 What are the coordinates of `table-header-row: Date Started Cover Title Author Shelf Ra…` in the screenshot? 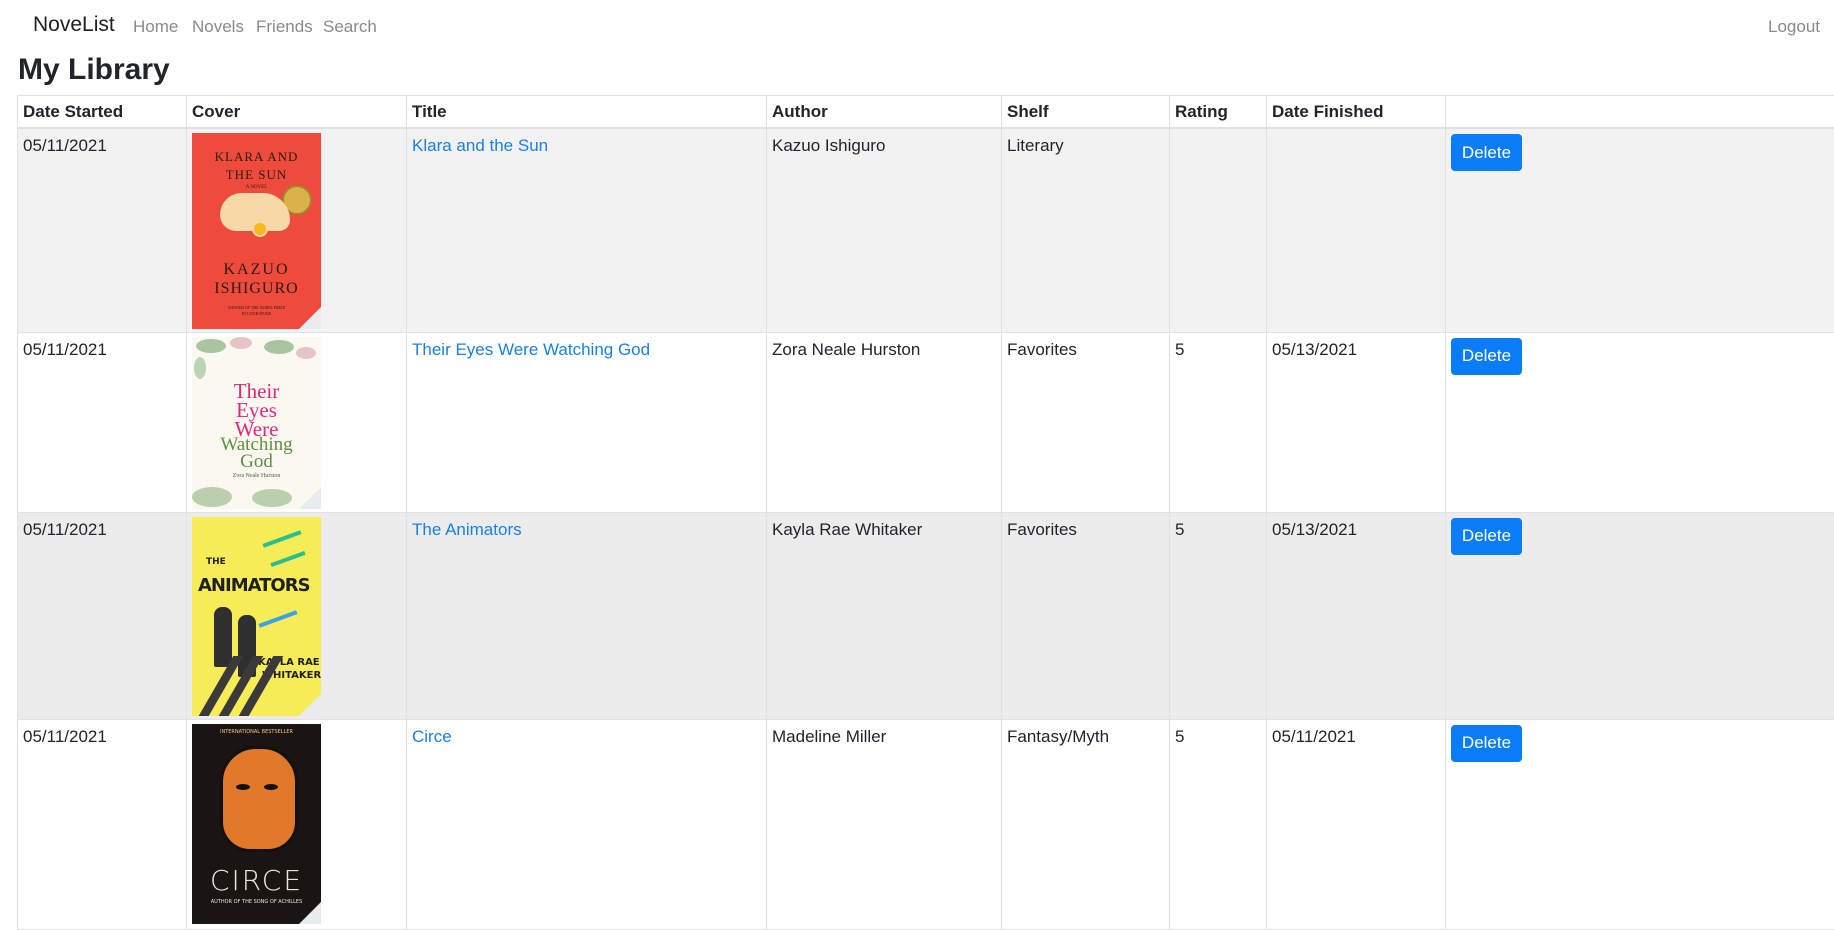 It's located at (926, 112).